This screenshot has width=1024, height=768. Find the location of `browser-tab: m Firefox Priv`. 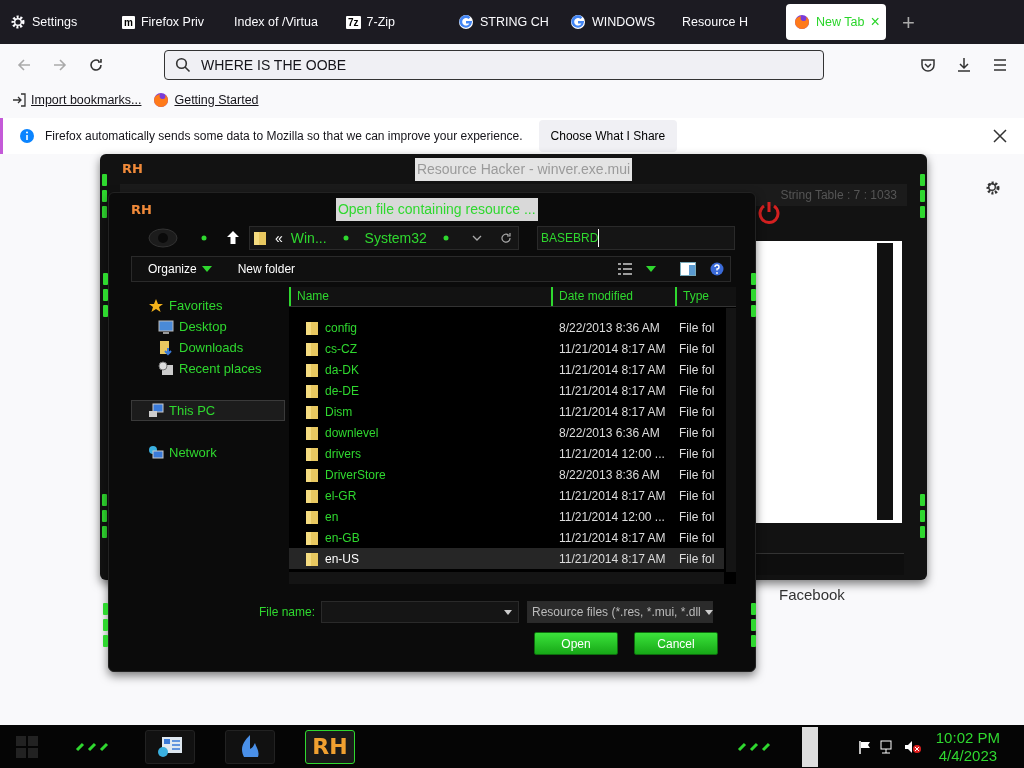

browser-tab: m Firefox Priv is located at coordinates (169, 22).